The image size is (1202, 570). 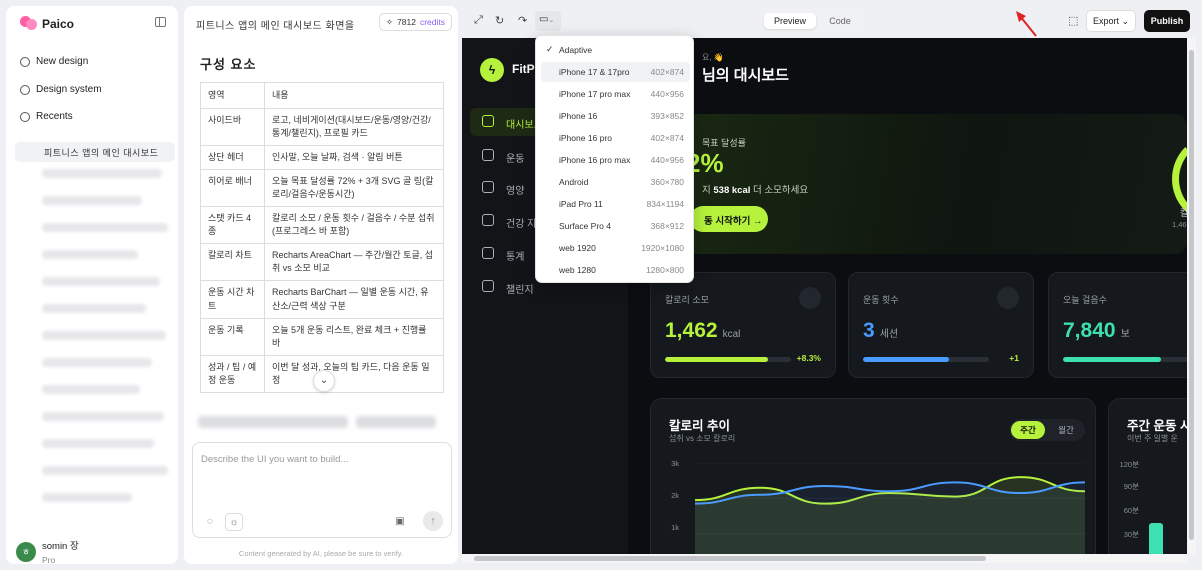 What do you see at coordinates (745, 75) in the screenshot?
I see `greeting-title: 님의 대시보드` at bounding box center [745, 75].